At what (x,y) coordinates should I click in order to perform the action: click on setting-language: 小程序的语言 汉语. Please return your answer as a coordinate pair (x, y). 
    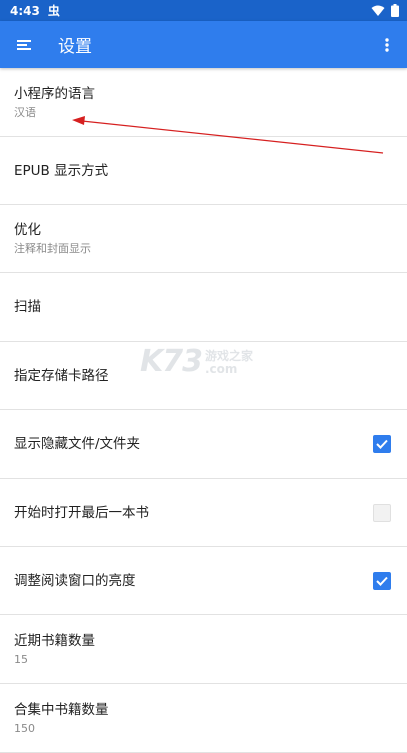
    Looking at the image, I should click on (203, 102).